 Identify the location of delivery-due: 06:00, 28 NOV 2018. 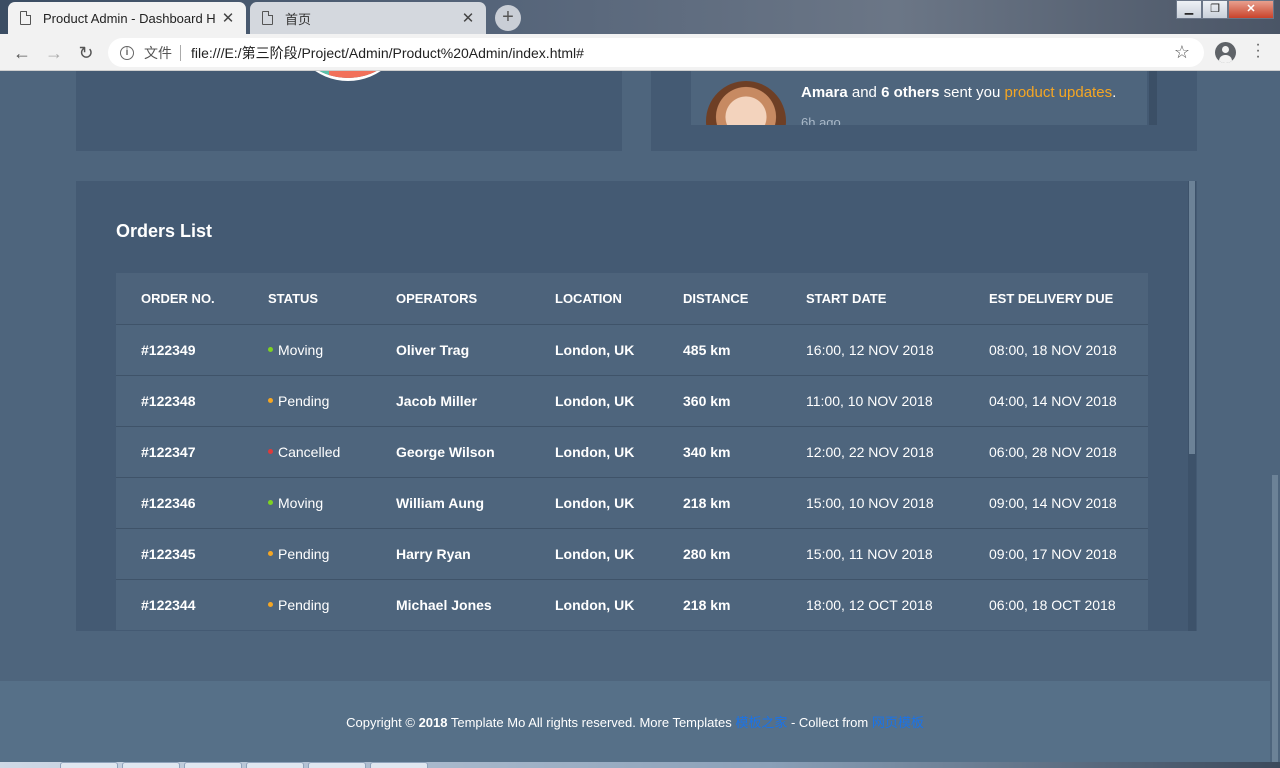
(1053, 452).